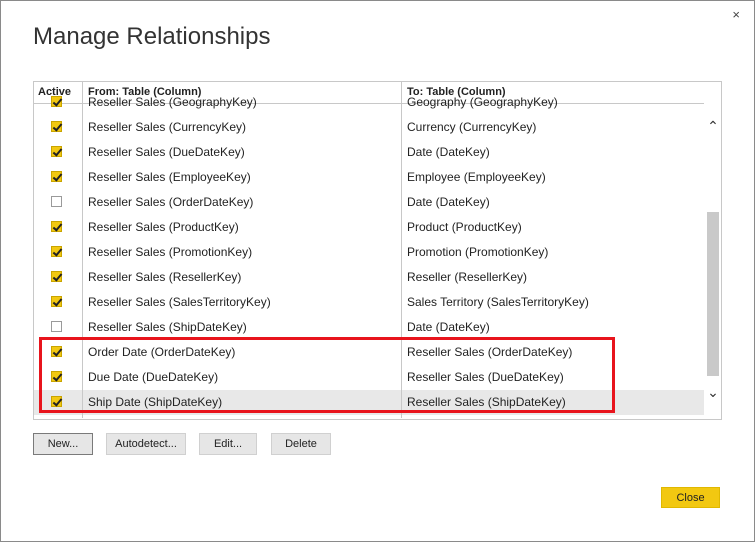 The height and width of the screenshot is (542, 755). What do you see at coordinates (476, 177) in the screenshot?
I see `to-cell: Employee (EmployeeKey)` at bounding box center [476, 177].